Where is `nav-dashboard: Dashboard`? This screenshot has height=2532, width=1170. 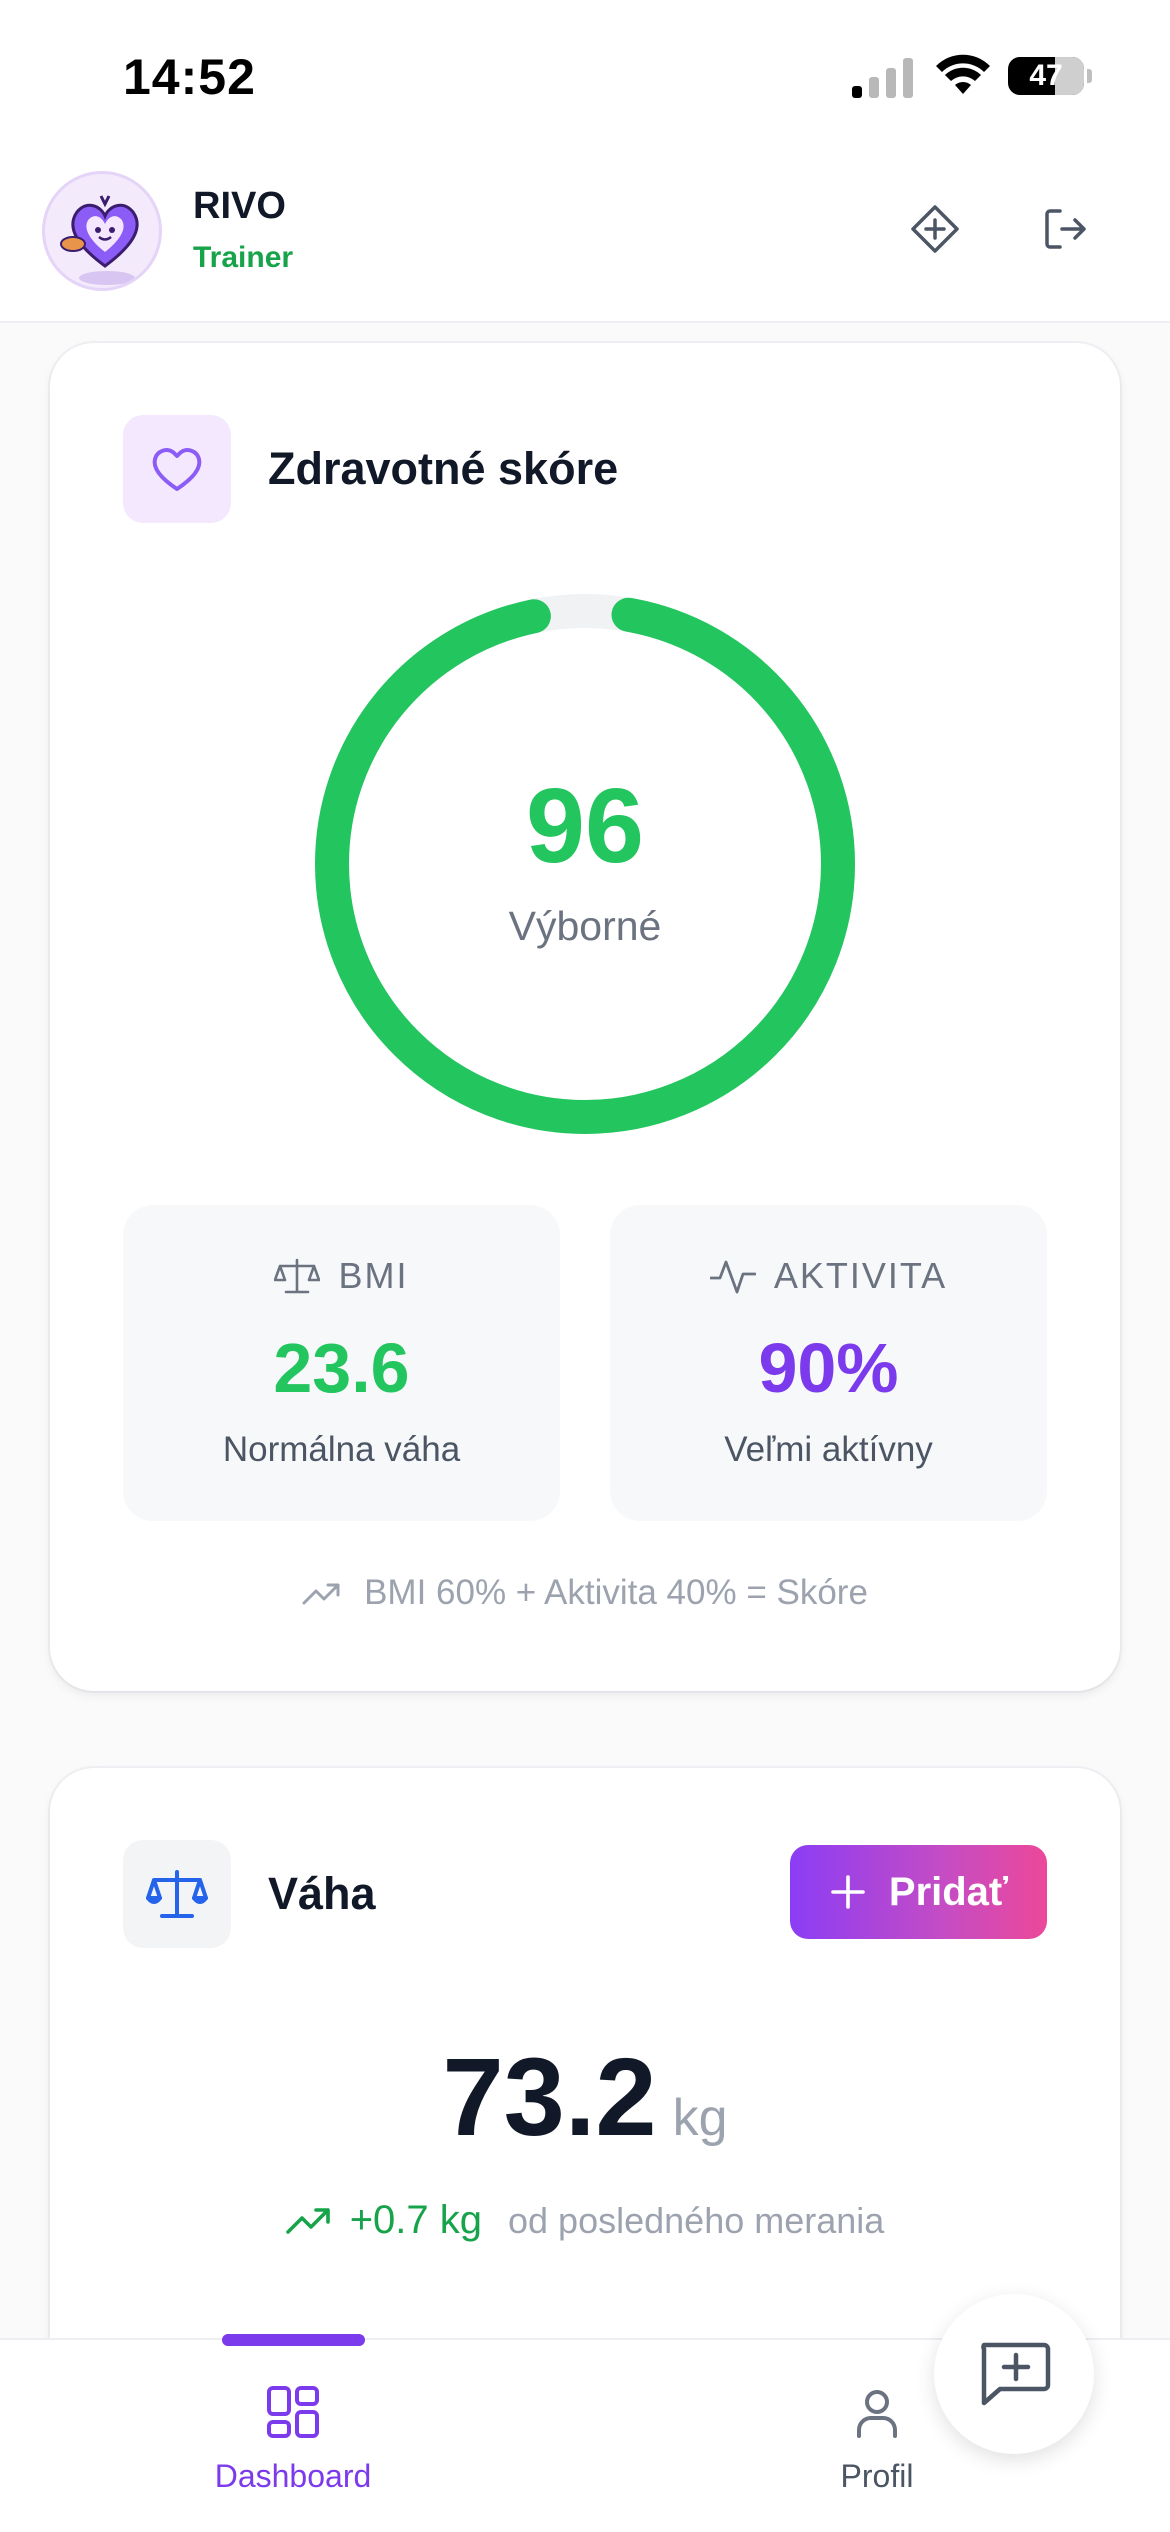 nav-dashboard: Dashboard is located at coordinates (293, 2437).